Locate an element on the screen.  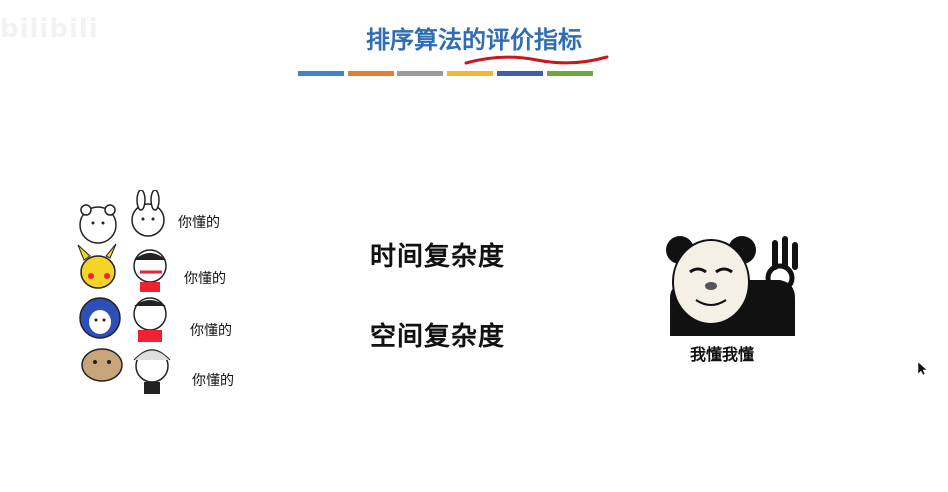
panda-ok-drawing is located at coordinates (732, 286).